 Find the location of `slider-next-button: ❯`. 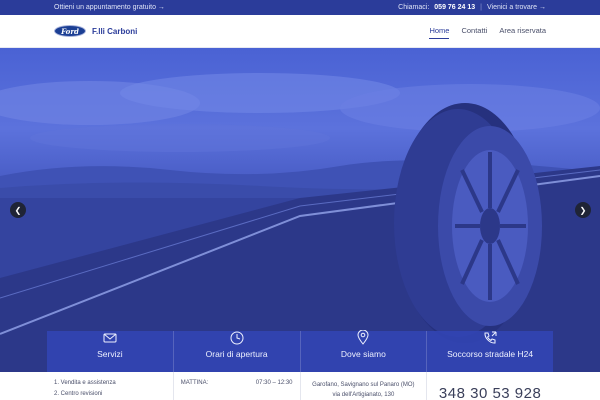

slider-next-button: ❯ is located at coordinates (583, 210).